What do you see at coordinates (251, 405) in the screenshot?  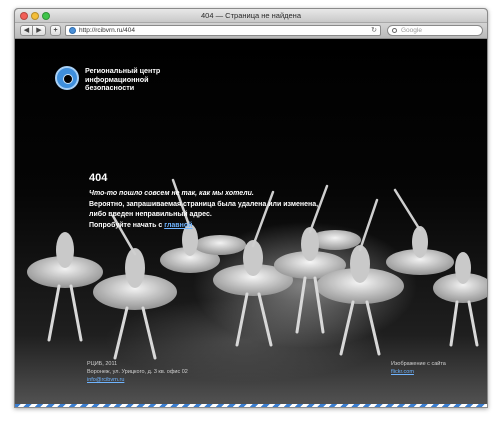 I see `bottom-stripe` at bounding box center [251, 405].